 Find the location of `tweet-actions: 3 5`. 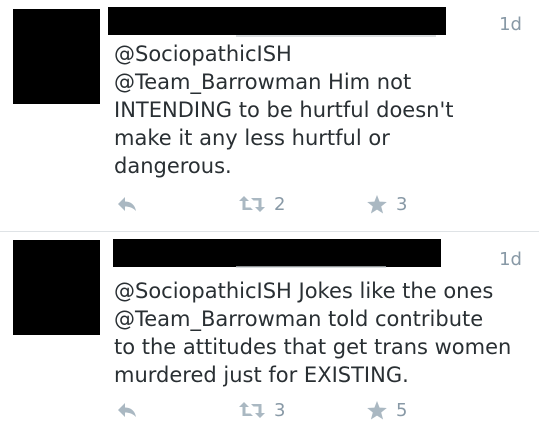

tweet-actions: 3 5 is located at coordinates (269, 410).